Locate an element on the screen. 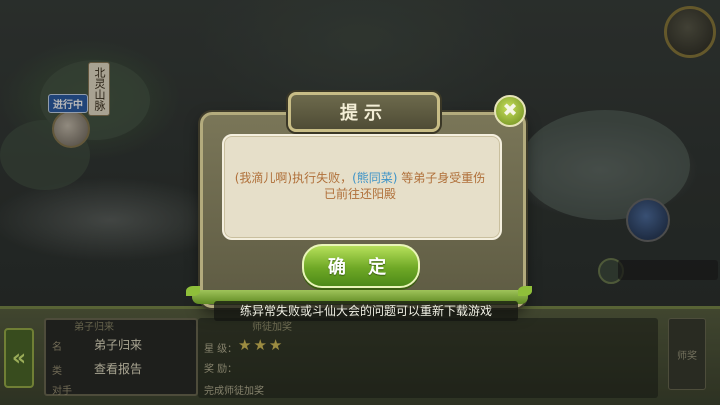 This screenshot has width=720, height=405. close-button: ✖ is located at coordinates (510, 111).